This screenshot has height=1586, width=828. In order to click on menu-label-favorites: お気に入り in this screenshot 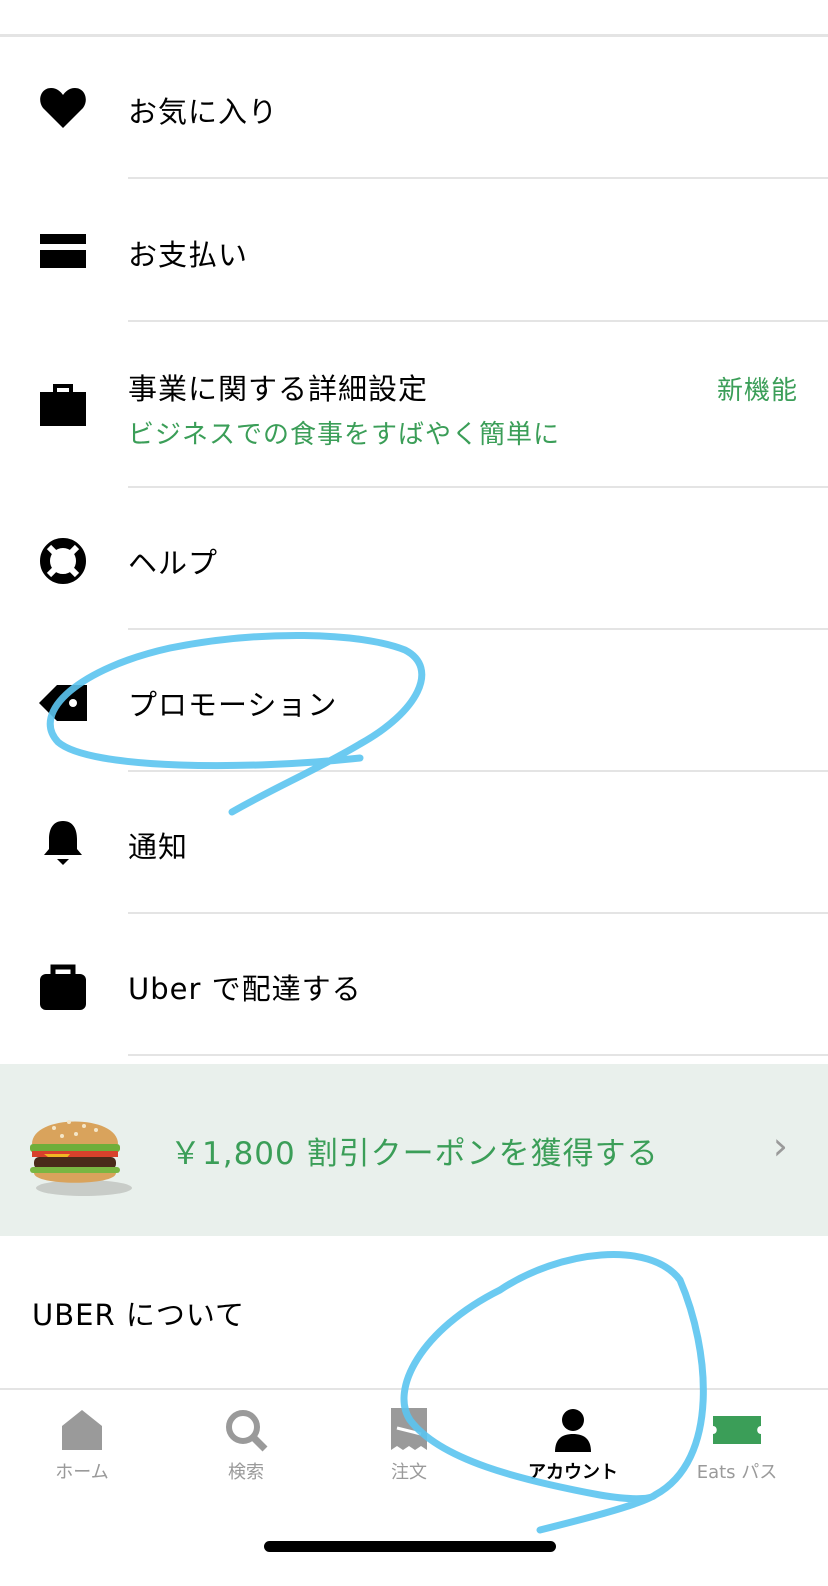, I will do `click(203, 112)`.